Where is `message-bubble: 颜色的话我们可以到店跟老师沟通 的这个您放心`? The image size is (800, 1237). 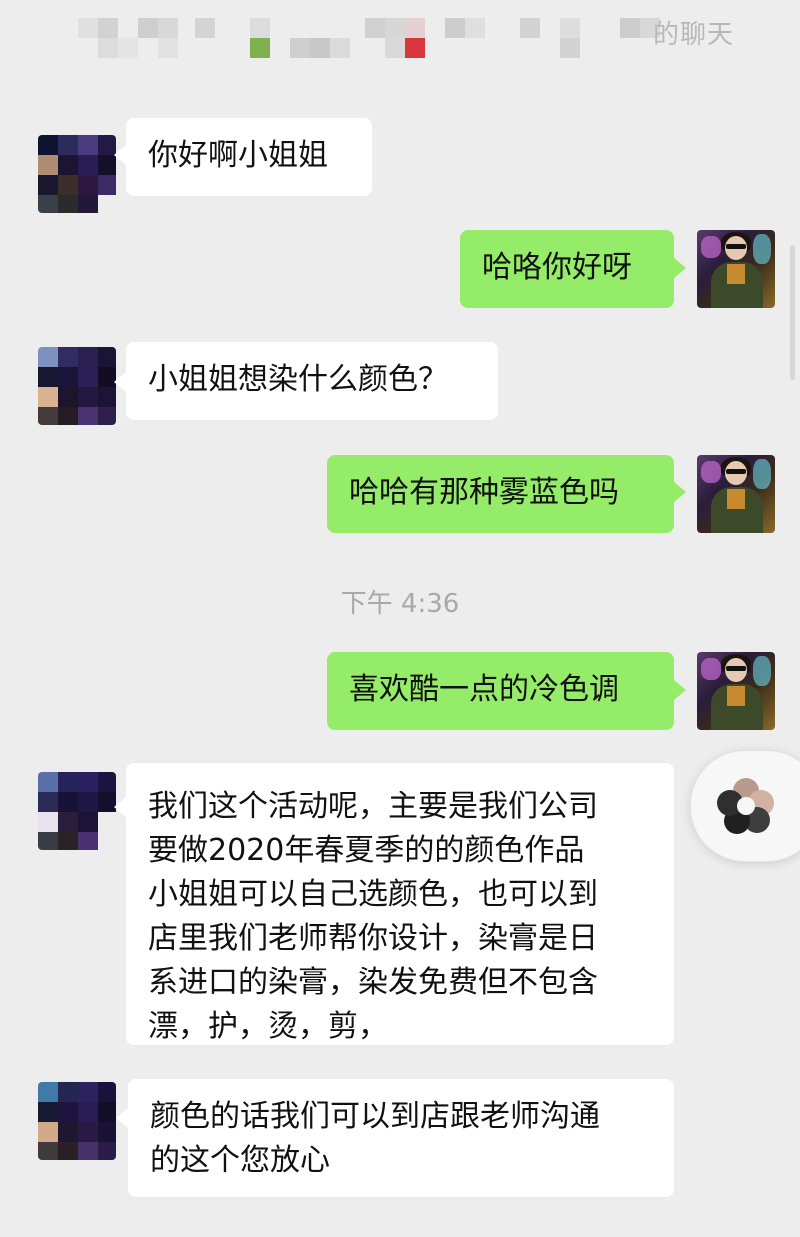
message-bubble: 颜色的话我们可以到店跟老师沟通 的这个您放心 is located at coordinates (401, 1138).